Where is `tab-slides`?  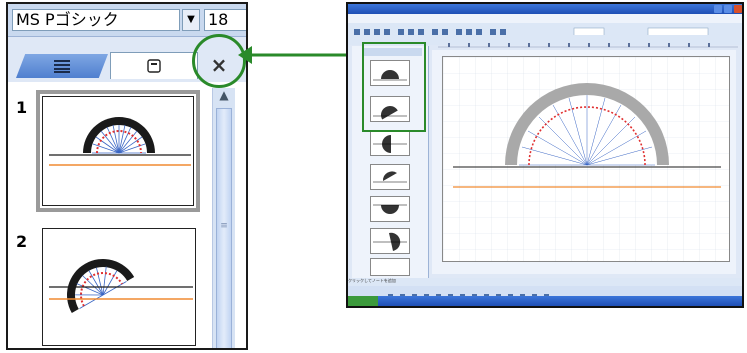 tab-slides is located at coordinates (154, 65).